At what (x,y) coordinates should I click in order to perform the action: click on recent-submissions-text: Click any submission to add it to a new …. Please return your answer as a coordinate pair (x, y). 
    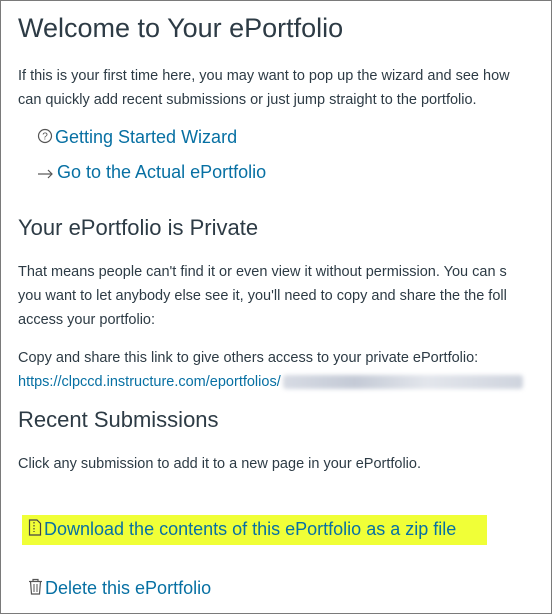
    Looking at the image, I should click on (219, 464).